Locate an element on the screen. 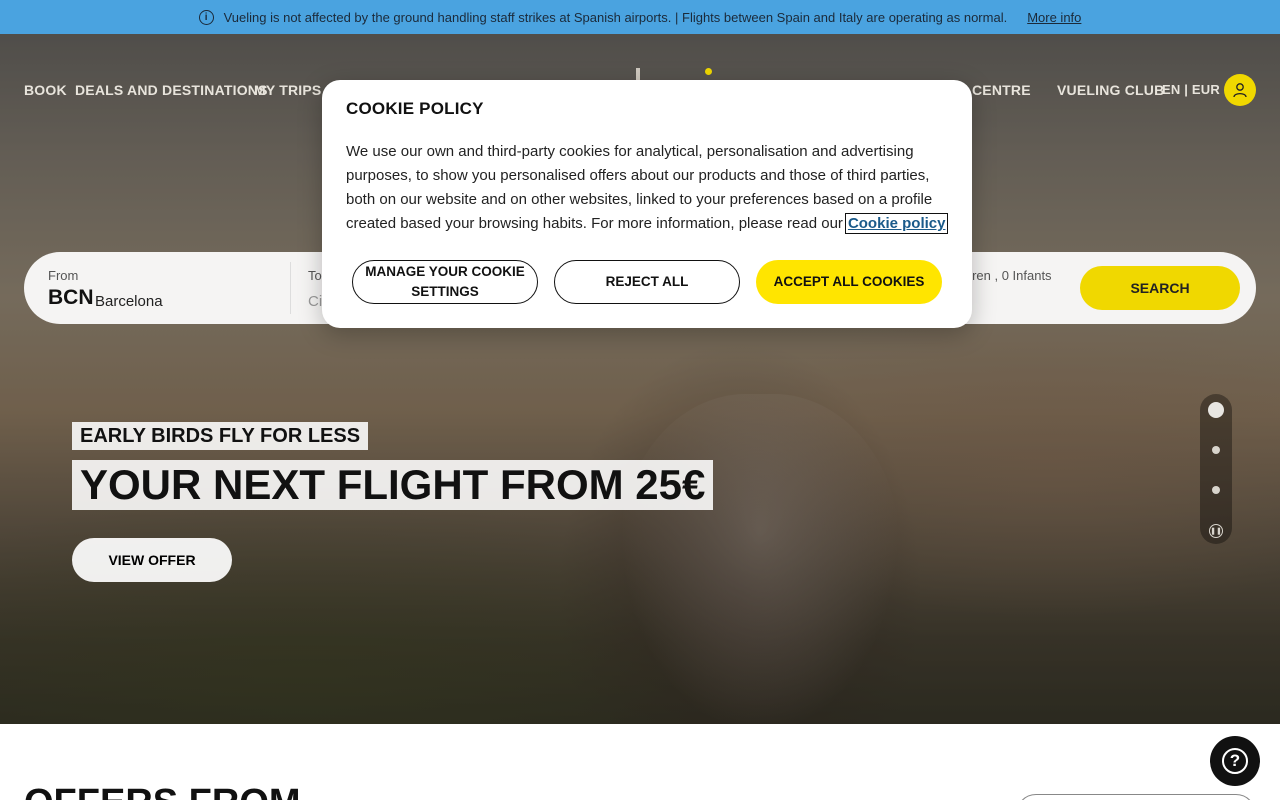 This screenshot has width=1280, height=800. search-button: SEARCH is located at coordinates (1160, 288).